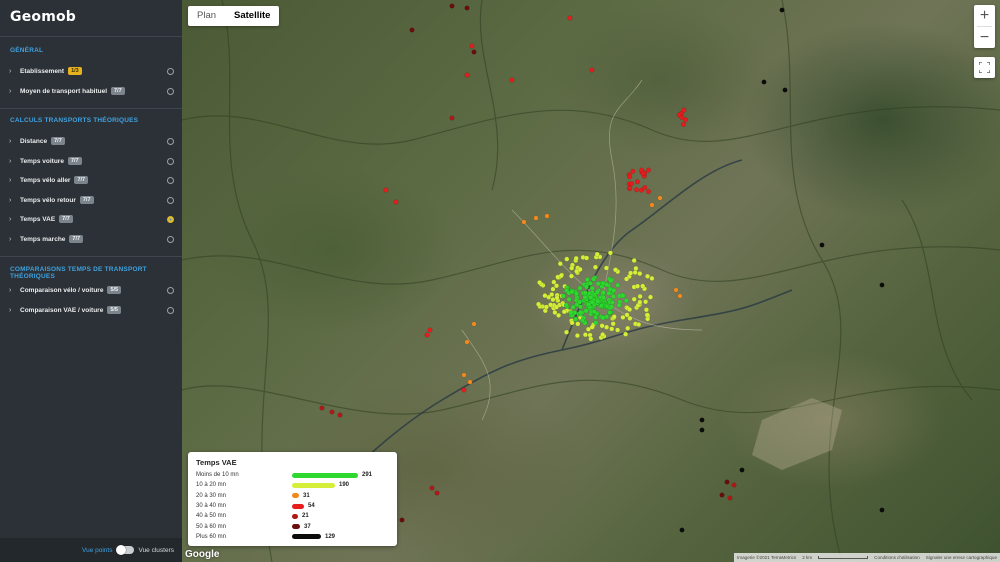 The width and height of the screenshot is (1000, 562). What do you see at coordinates (91, 290) in the screenshot?
I see `sidebar-item: › Comparaison vélo / voiture 5/5` at bounding box center [91, 290].